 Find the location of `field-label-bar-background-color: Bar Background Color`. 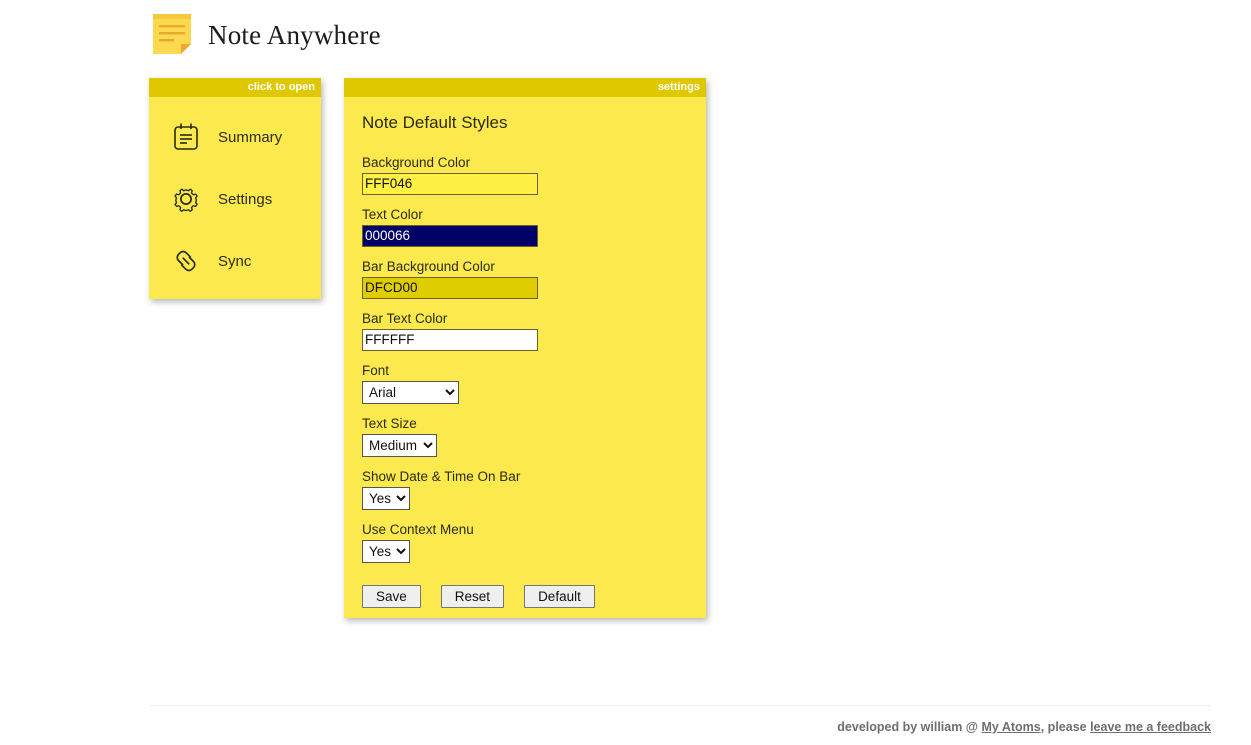

field-label-bar-background-color: Bar Background Color is located at coordinates (428, 266).